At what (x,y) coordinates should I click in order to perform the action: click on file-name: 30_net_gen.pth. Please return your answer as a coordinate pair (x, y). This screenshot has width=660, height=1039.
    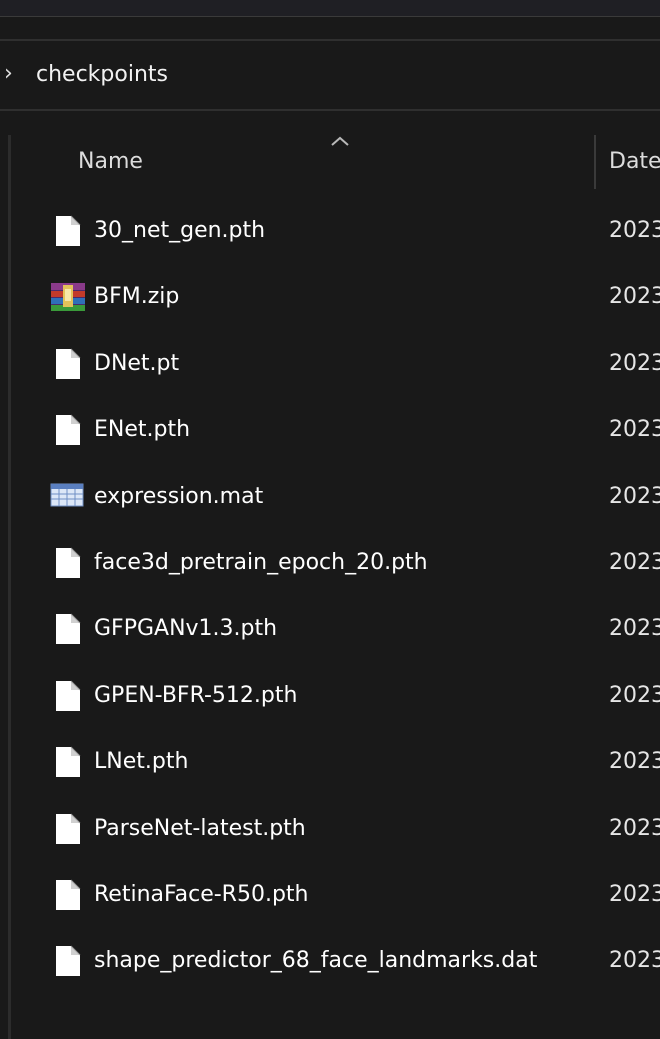
    Looking at the image, I should click on (179, 231).